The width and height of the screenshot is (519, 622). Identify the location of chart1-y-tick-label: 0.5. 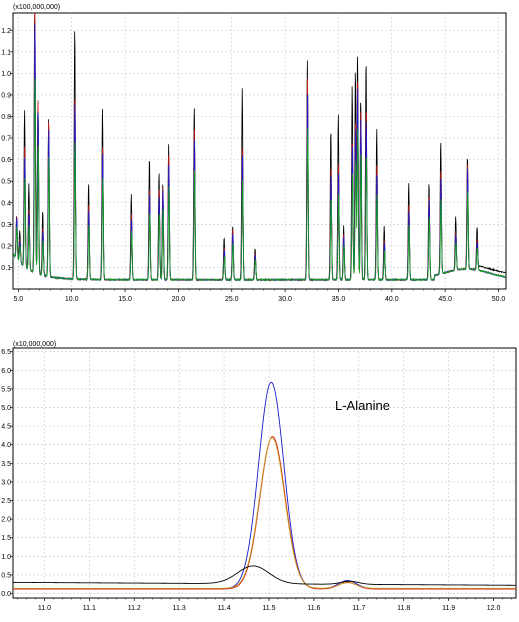
(6, 182).